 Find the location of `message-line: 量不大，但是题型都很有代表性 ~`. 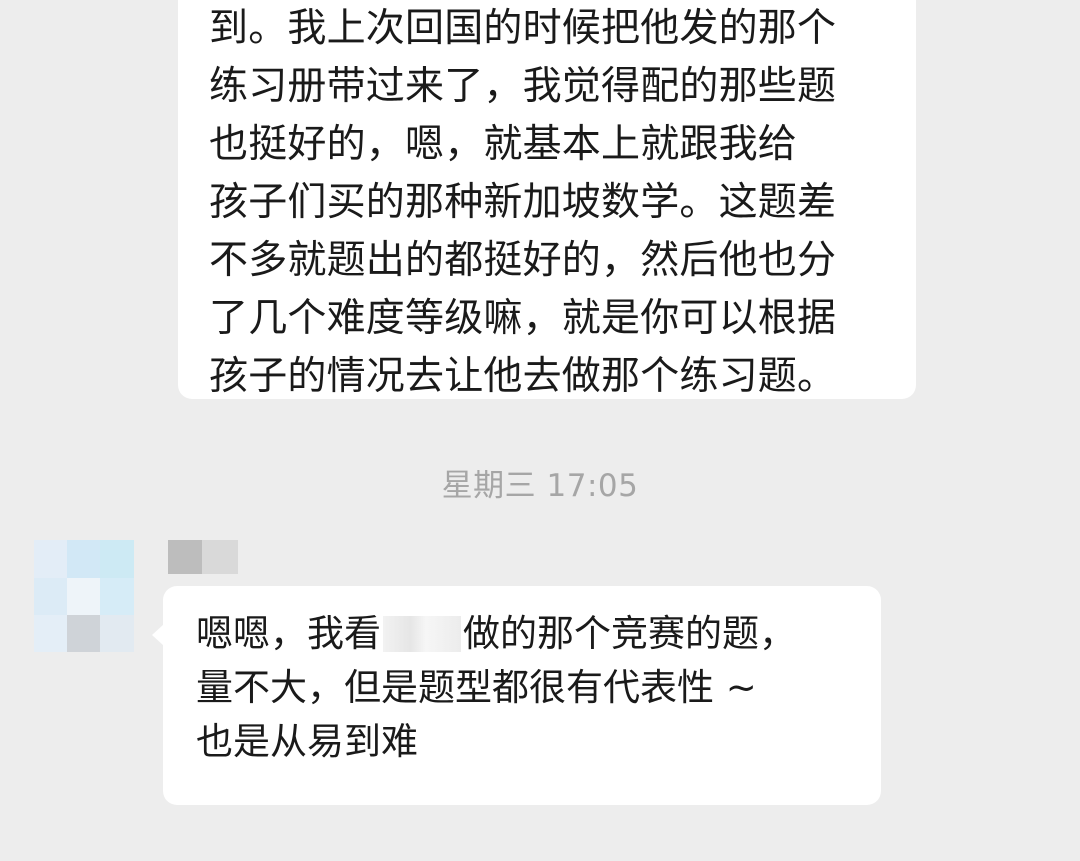

message-line: 量不大，但是题型都很有代表性 ~ is located at coordinates (476, 687).